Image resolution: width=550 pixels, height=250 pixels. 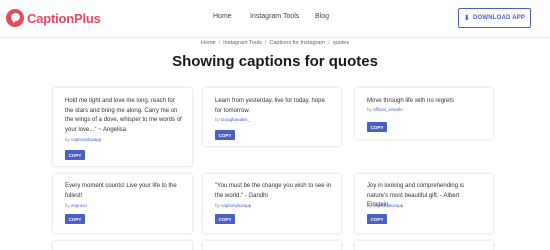 I want to click on caption-text: Move through life with no regrets, so click(x=411, y=101).